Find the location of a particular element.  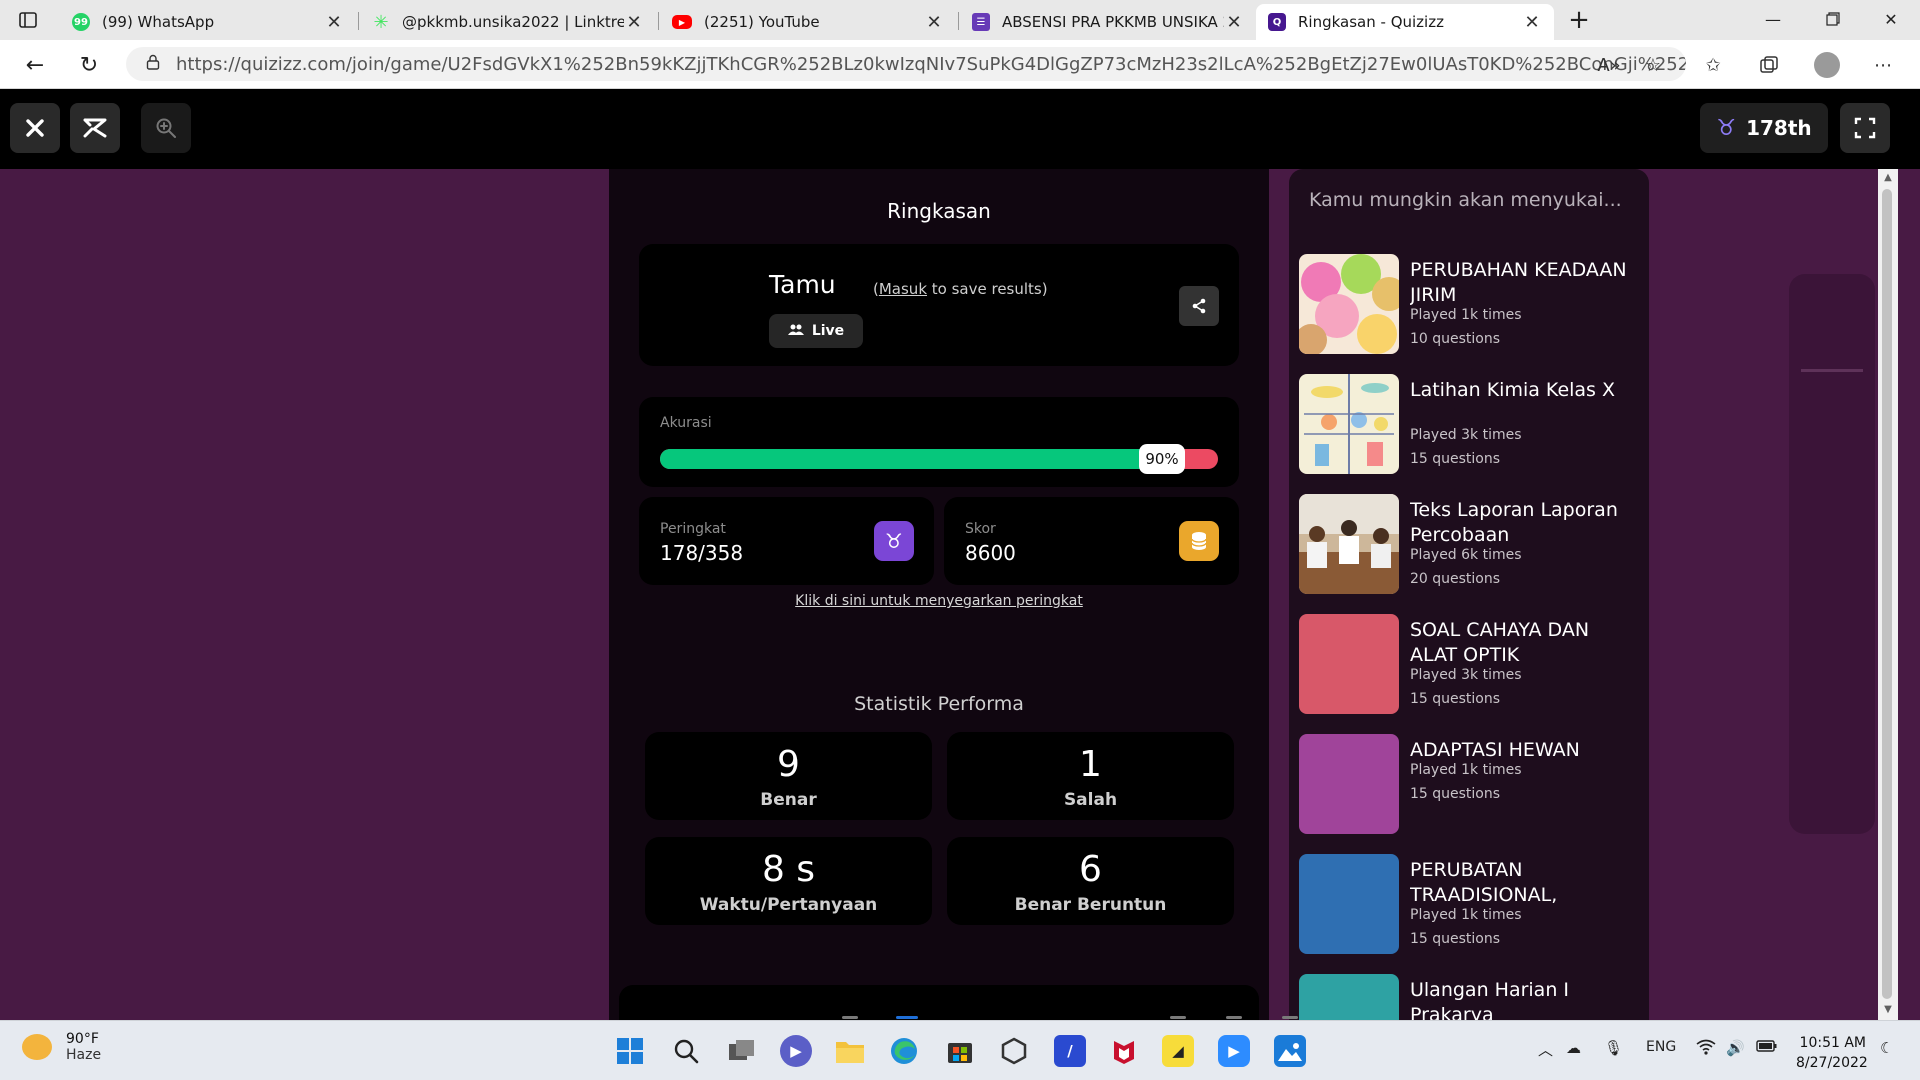

rec-title: Latihan Kimia Kelas X is located at coordinates (1513, 390).